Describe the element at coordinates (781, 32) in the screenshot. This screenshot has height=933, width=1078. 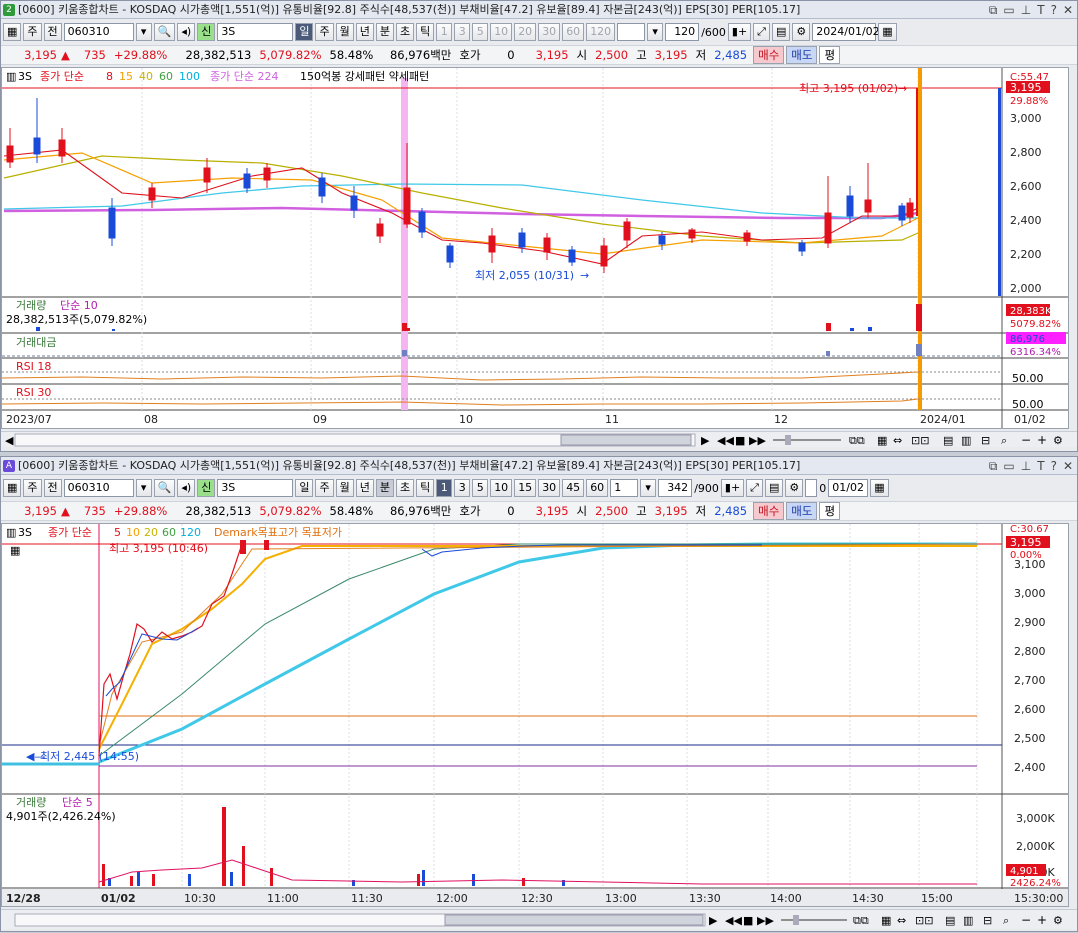
I see `save-icon: ▤` at that location.